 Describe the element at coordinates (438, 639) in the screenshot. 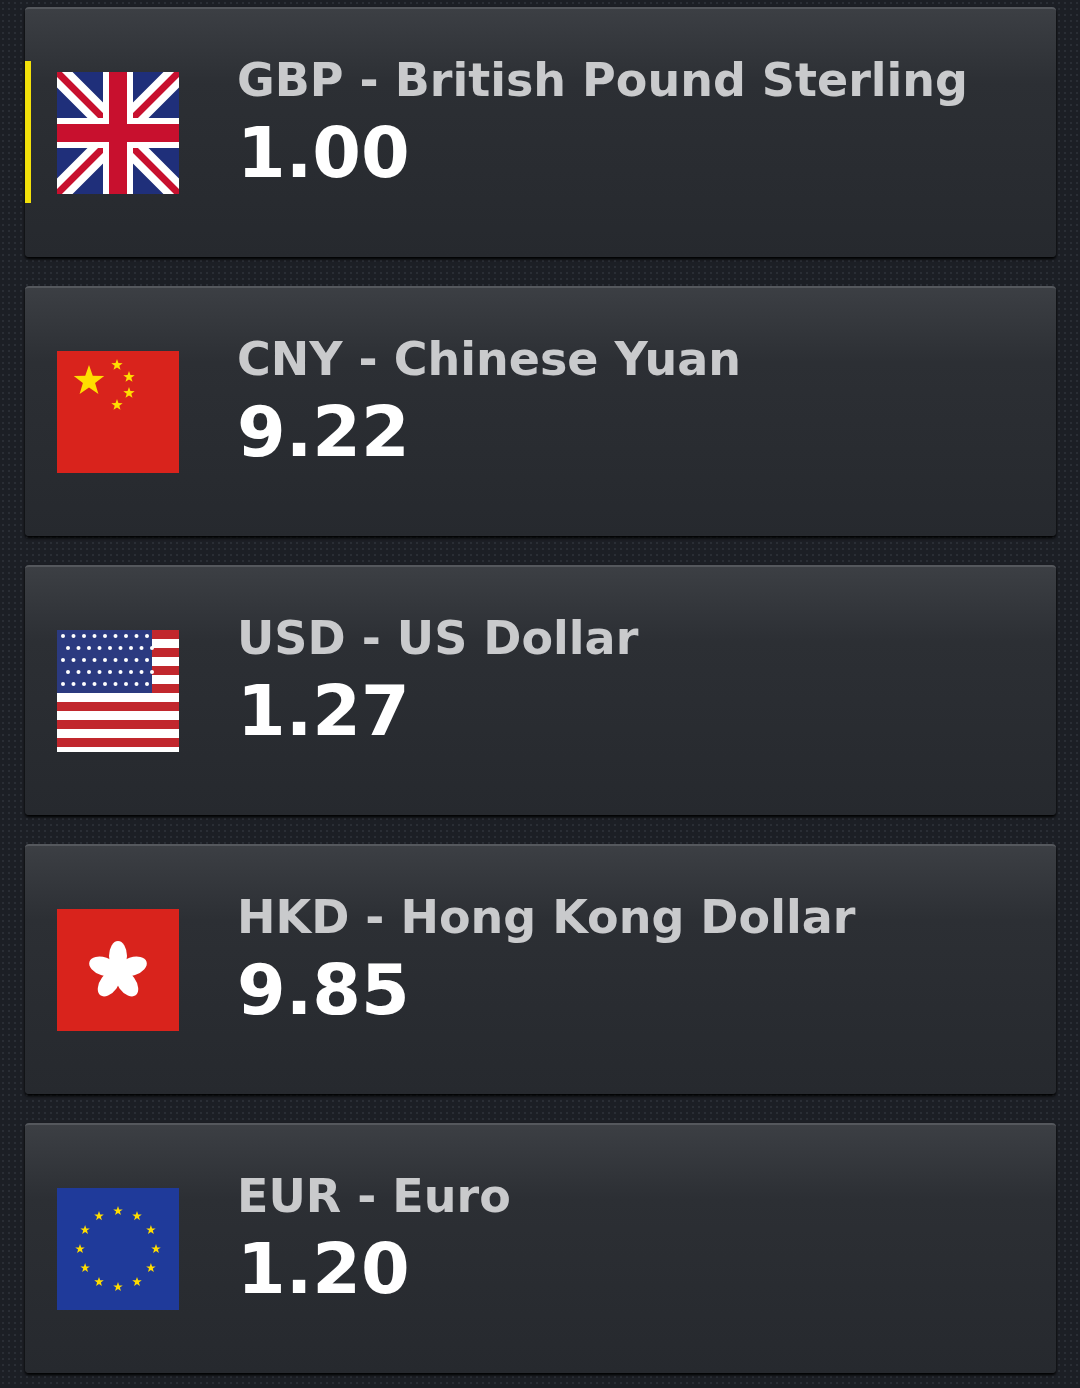

I see `currency-name: USD - US Dollar` at that location.